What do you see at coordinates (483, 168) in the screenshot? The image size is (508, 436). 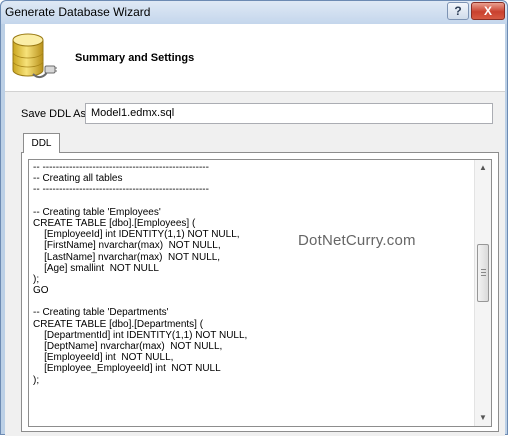 I see `scroll-up-arrow-icon: ▲` at bounding box center [483, 168].